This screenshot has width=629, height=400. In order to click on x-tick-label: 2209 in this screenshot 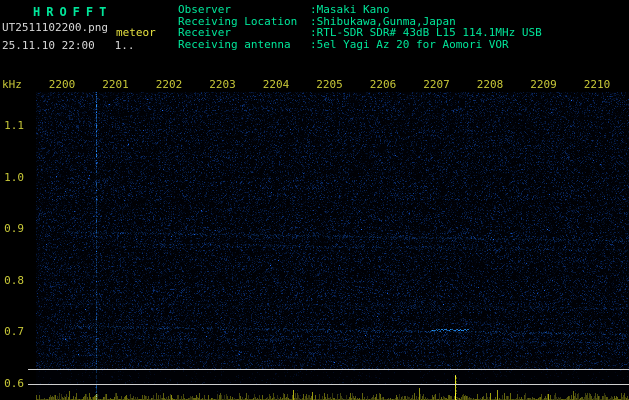, I will do `click(543, 84)`.